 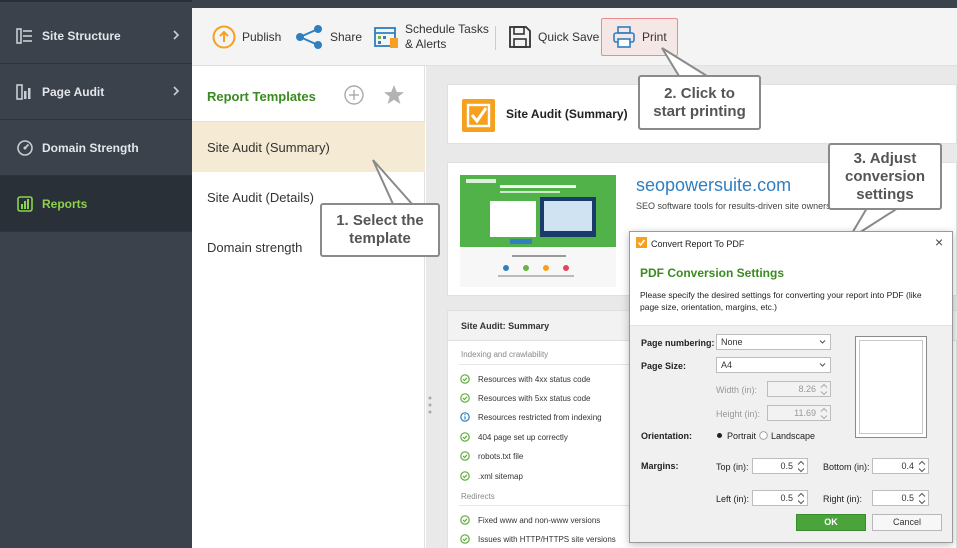 What do you see at coordinates (727, 365) in the screenshot?
I see `page-size-value: A4` at bounding box center [727, 365].